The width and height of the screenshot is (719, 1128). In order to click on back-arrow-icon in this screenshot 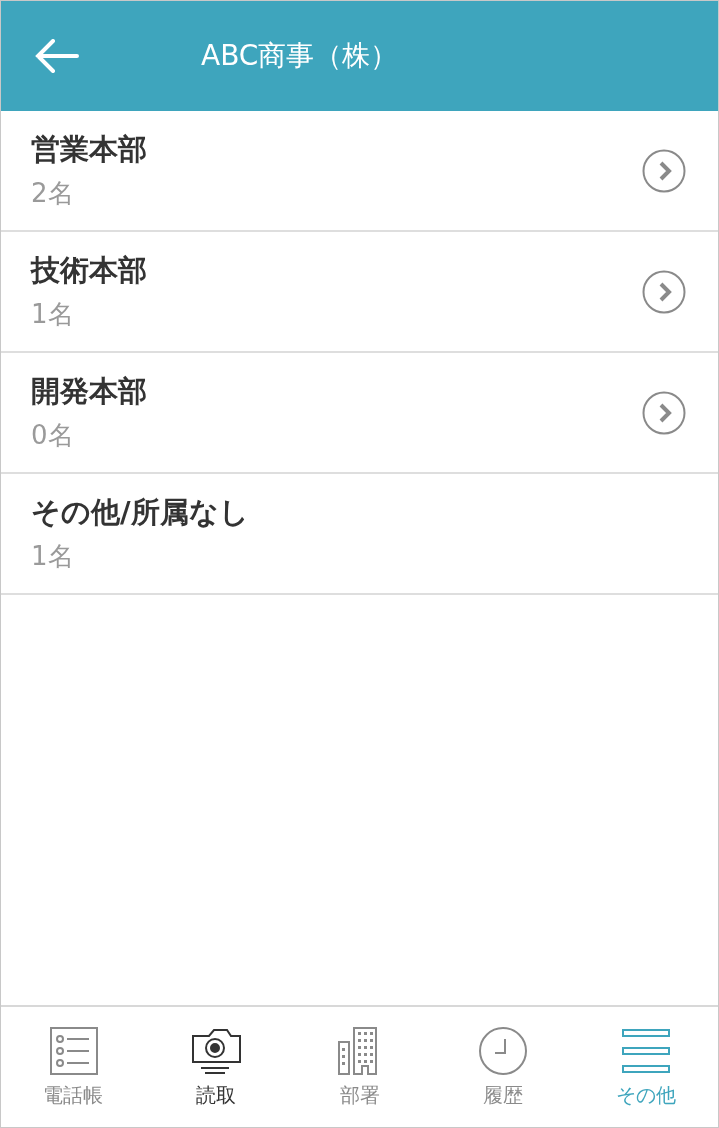, I will do `click(57, 56)`.